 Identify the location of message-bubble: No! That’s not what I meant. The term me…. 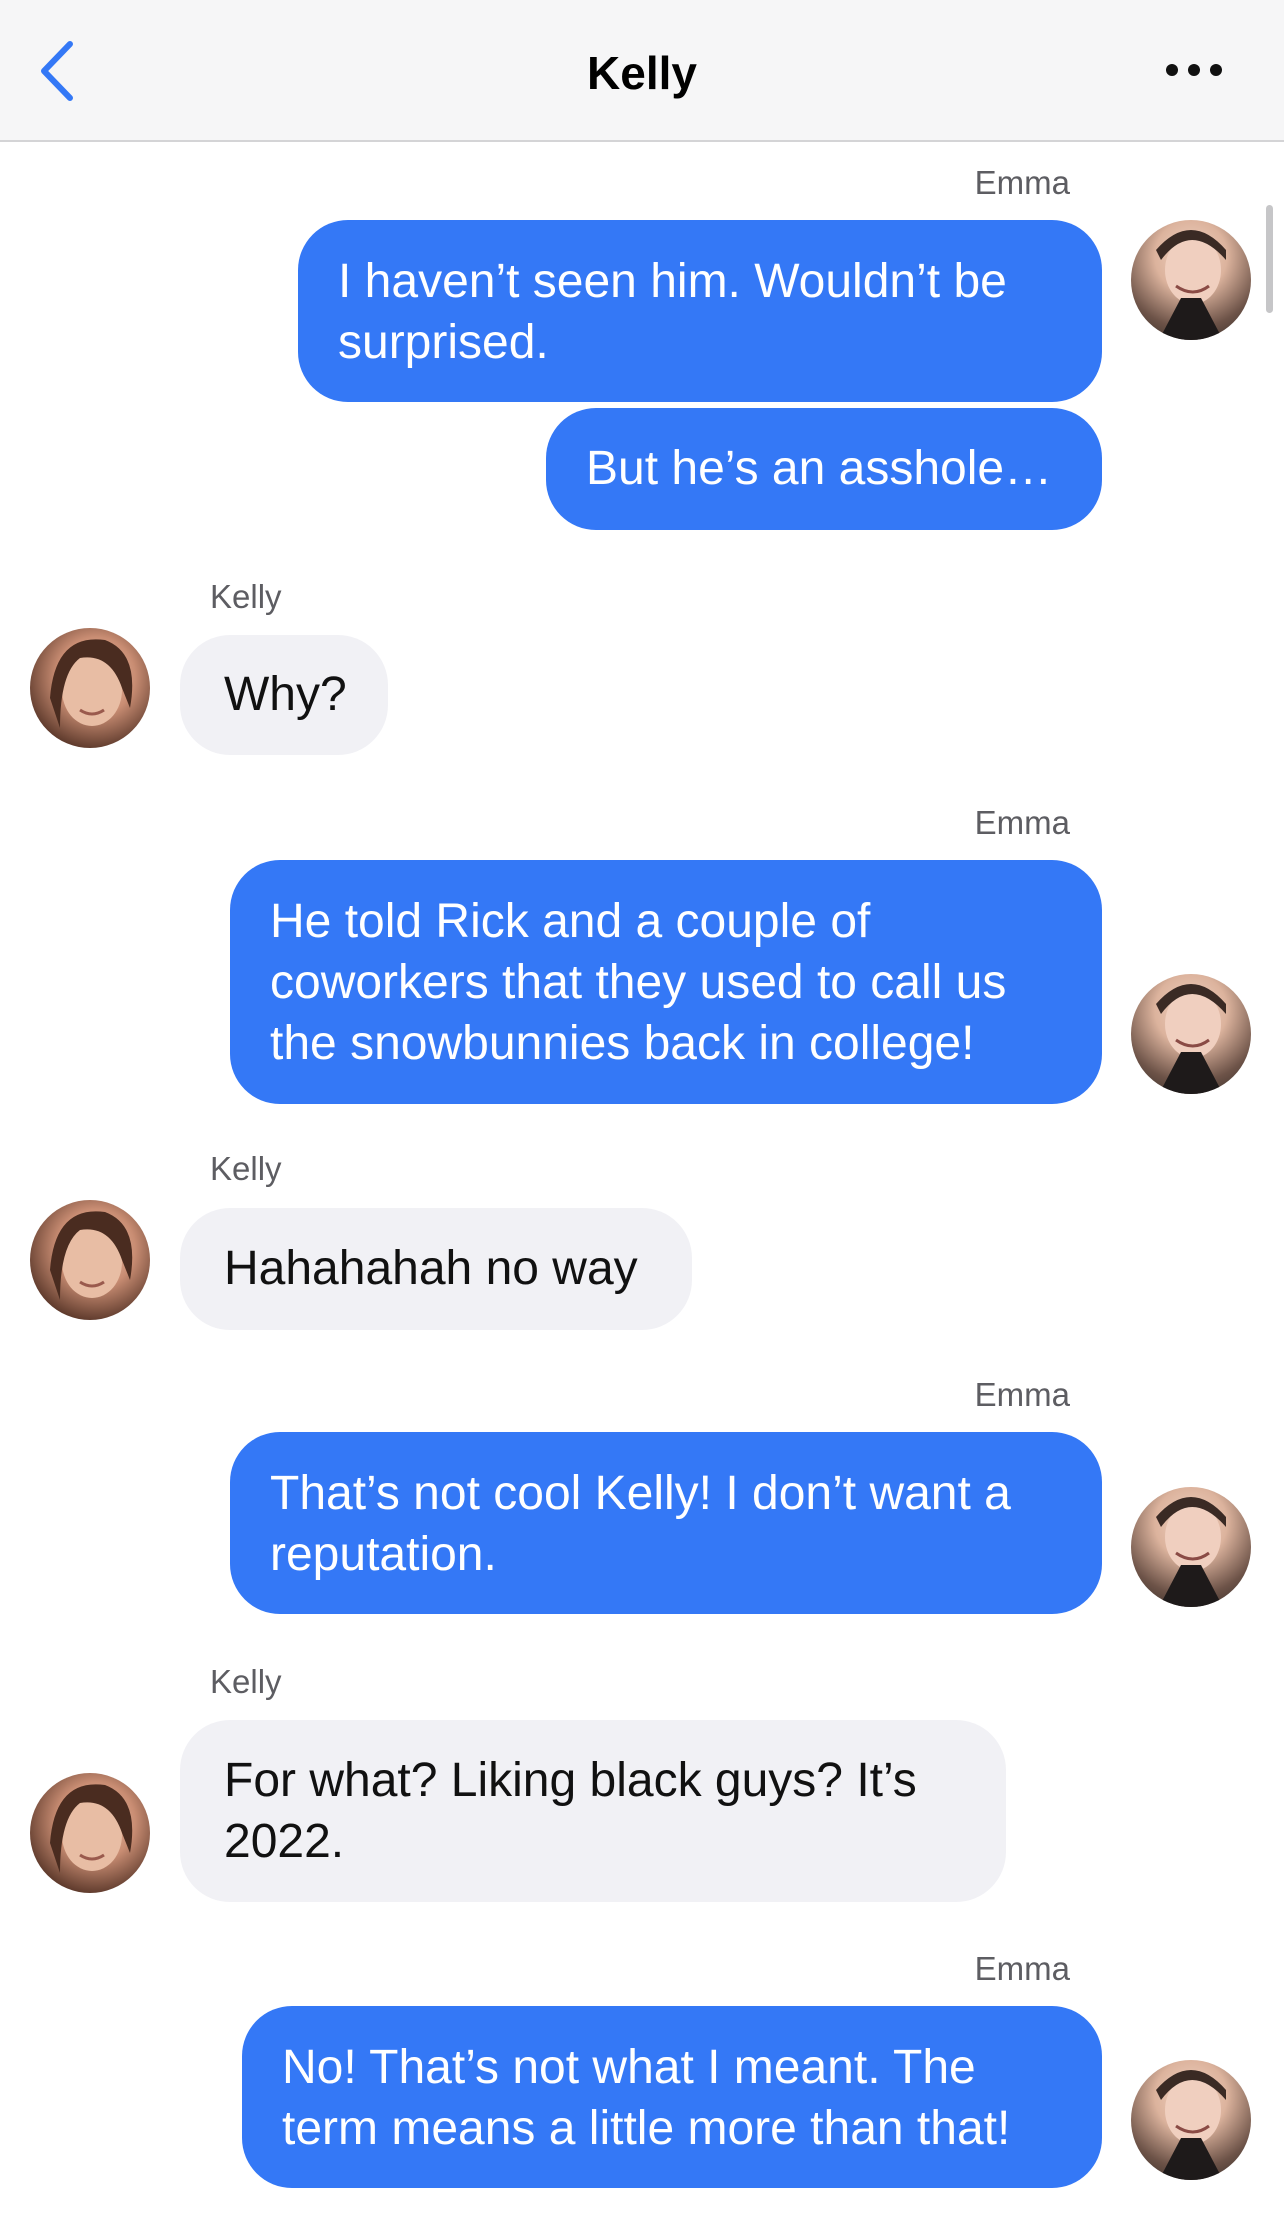
(672, 2097).